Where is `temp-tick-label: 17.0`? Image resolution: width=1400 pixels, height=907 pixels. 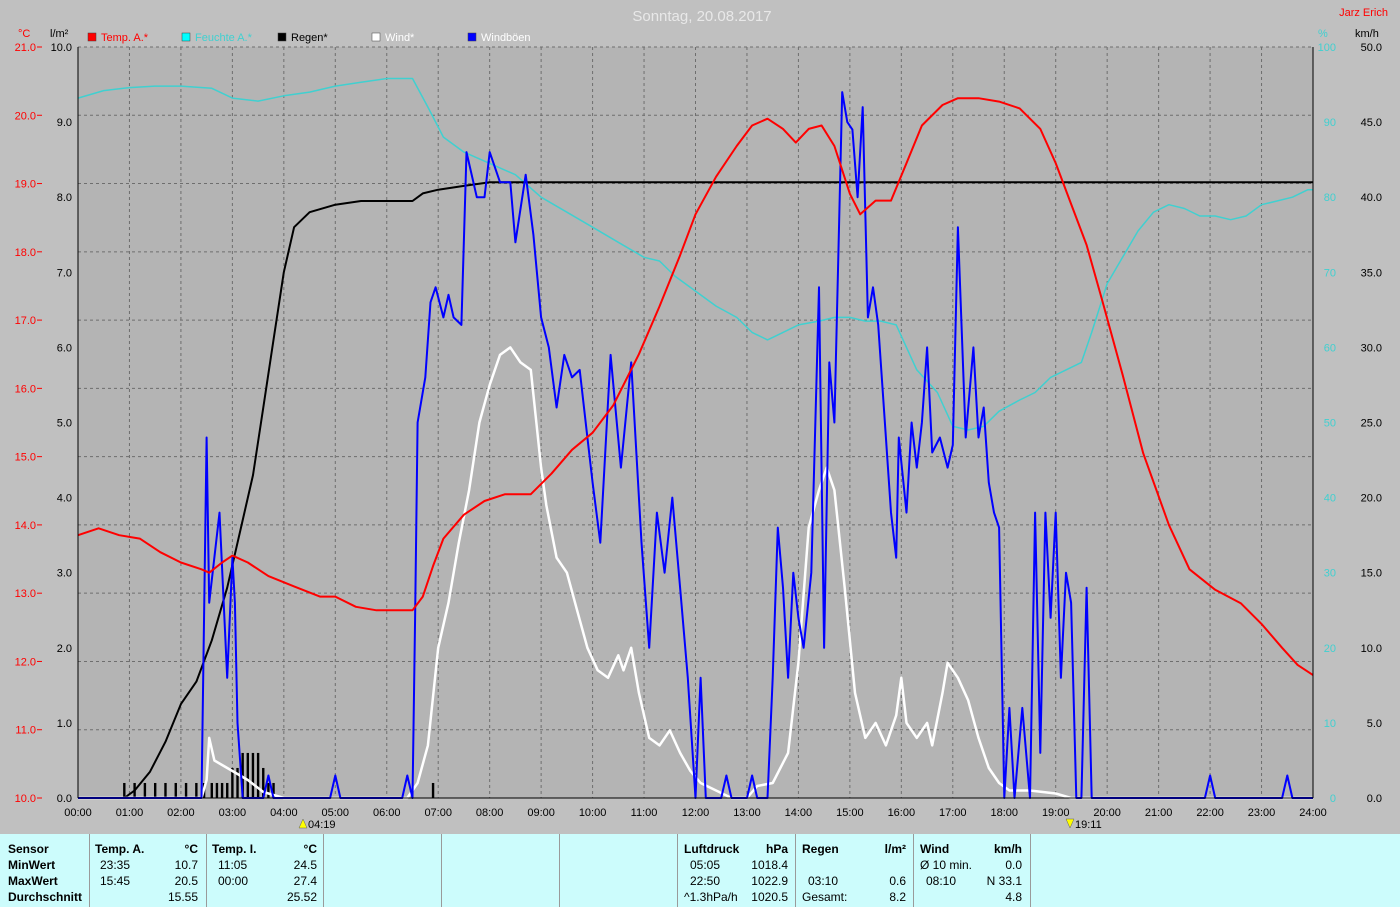 temp-tick-label: 17.0 is located at coordinates (25, 321).